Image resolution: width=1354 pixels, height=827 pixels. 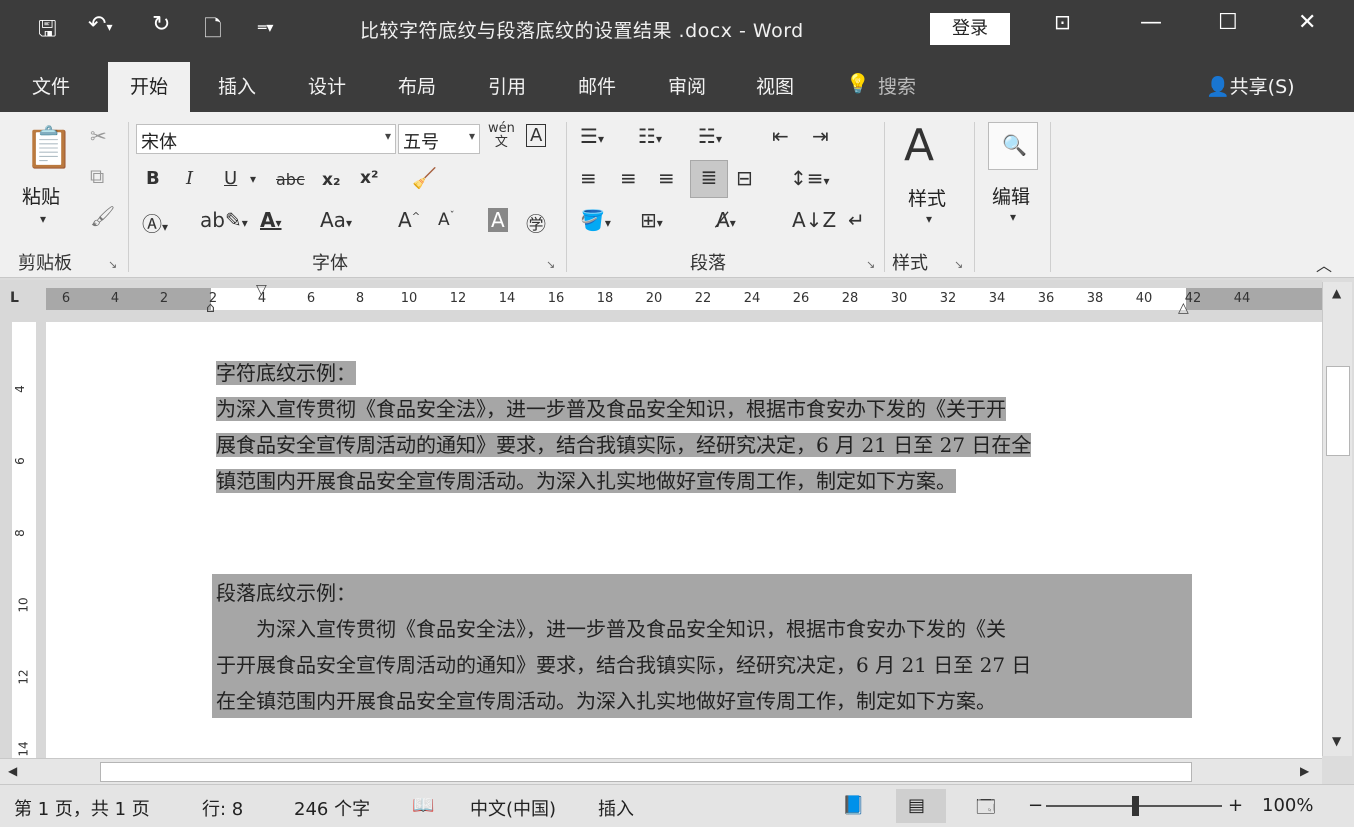 What do you see at coordinates (161, 24) in the screenshot?
I see `redo-icon: ↻` at bounding box center [161, 24].